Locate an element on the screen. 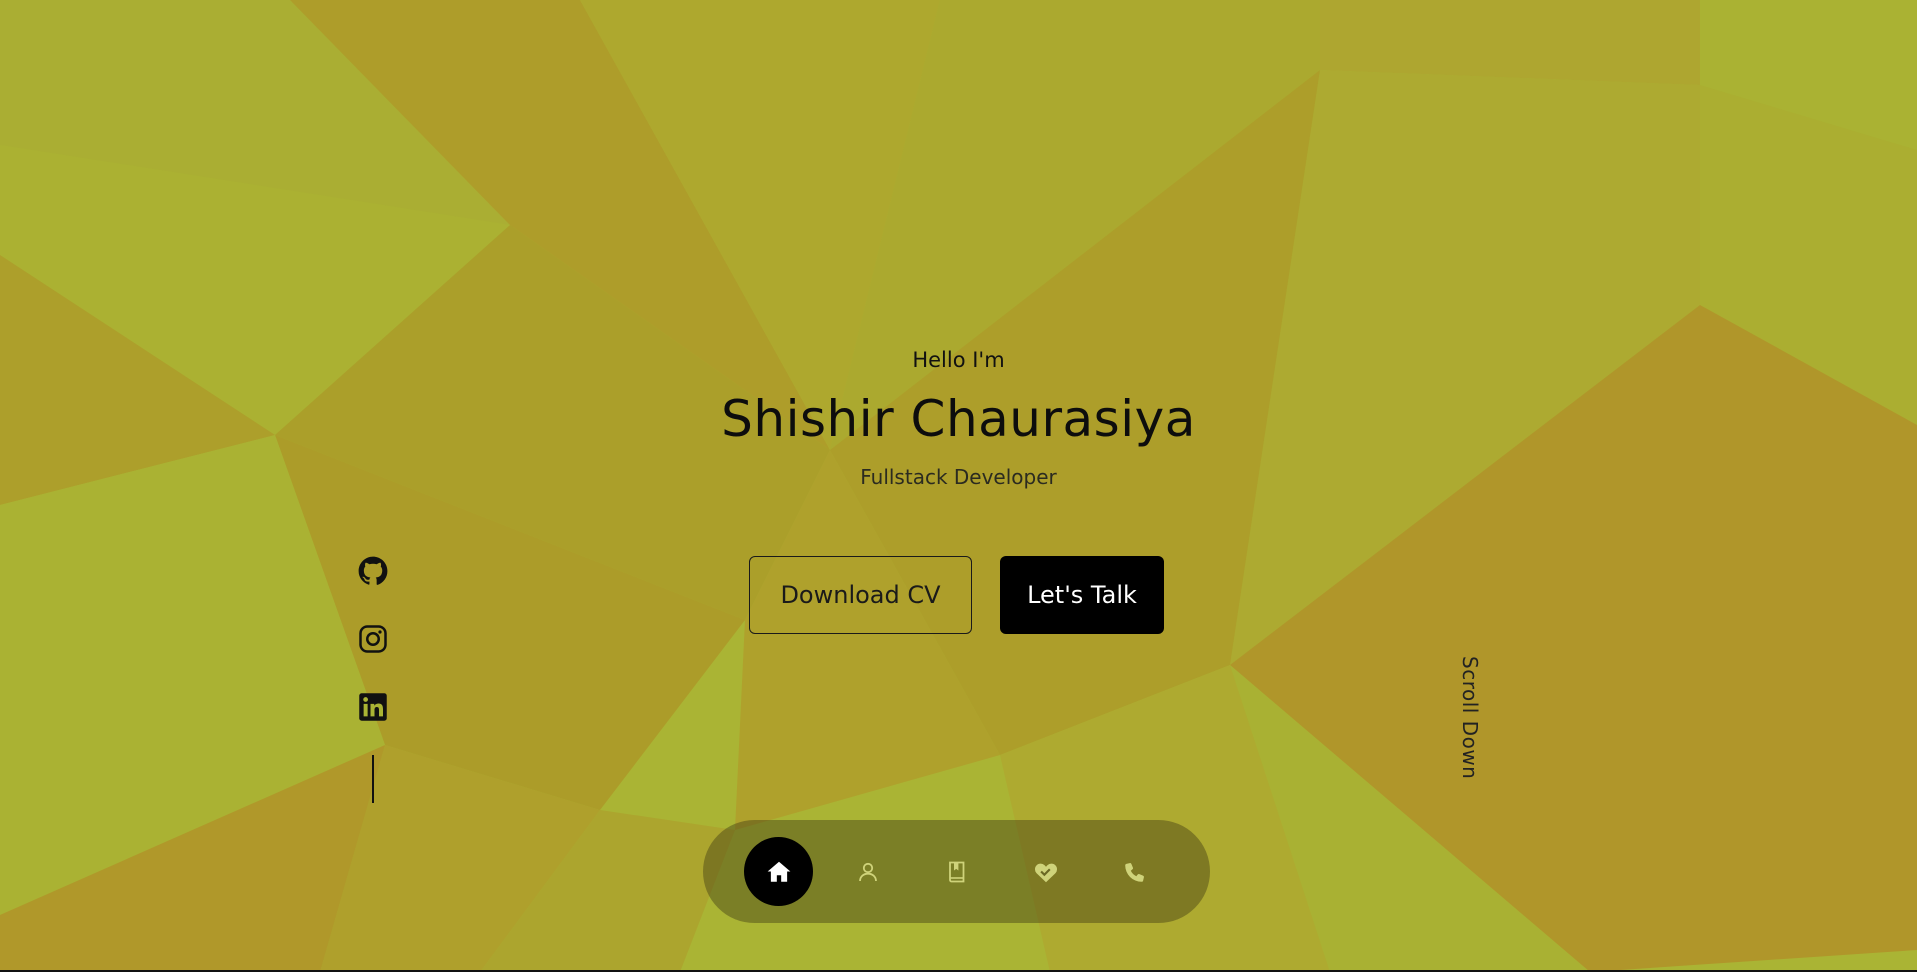 Image resolution: width=1917 pixels, height=972 pixels. developer-name: Shishir Chaurasiya is located at coordinates (958, 419).